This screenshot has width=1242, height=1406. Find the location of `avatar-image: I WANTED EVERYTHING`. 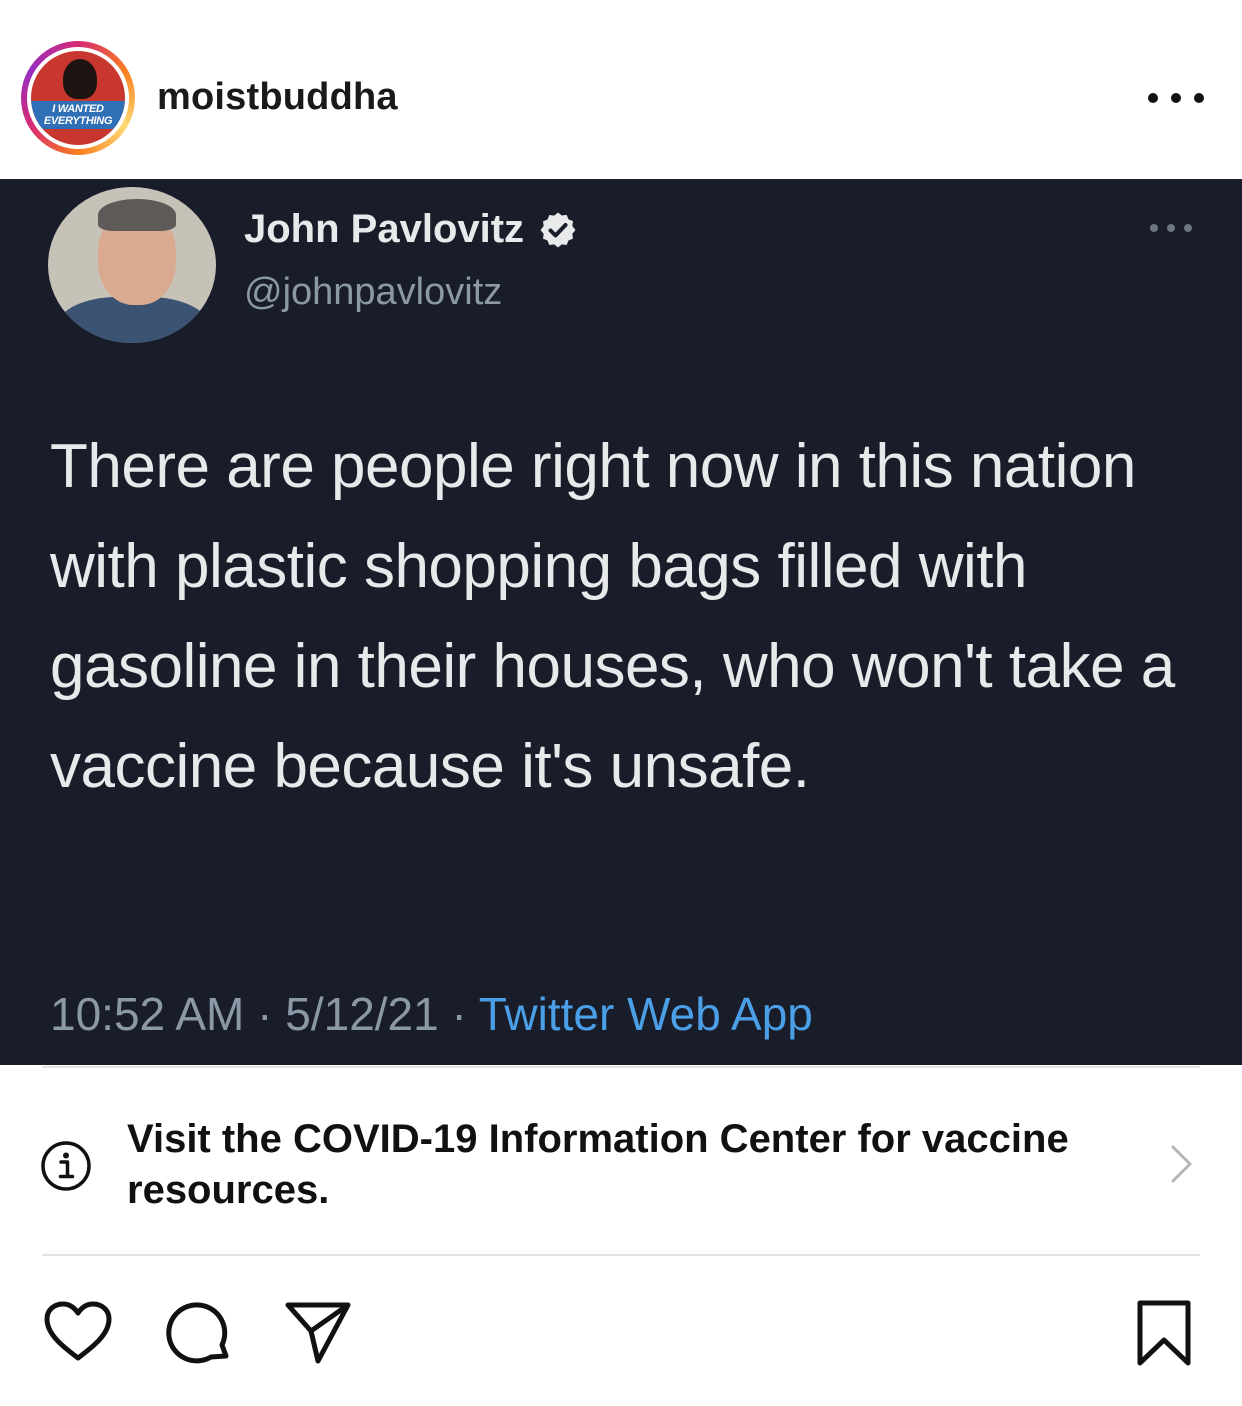

avatar-image: I WANTED EVERYTHING is located at coordinates (78, 98).